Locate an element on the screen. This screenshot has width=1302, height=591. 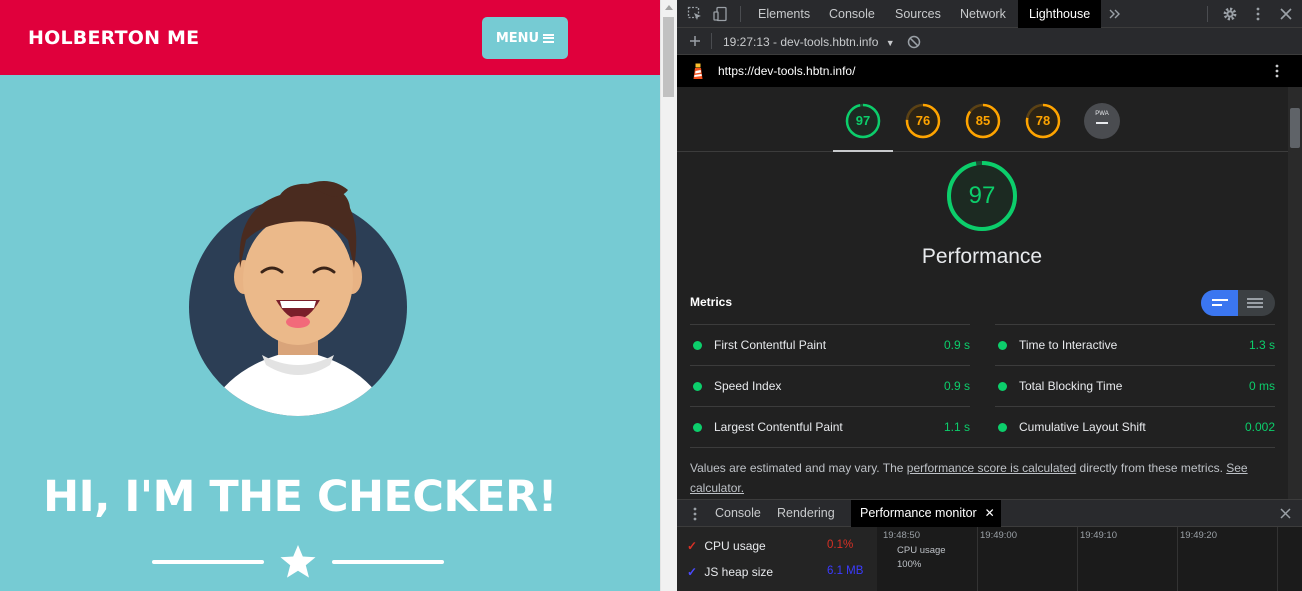
tab-network: Network is located at coordinates (983, 14).